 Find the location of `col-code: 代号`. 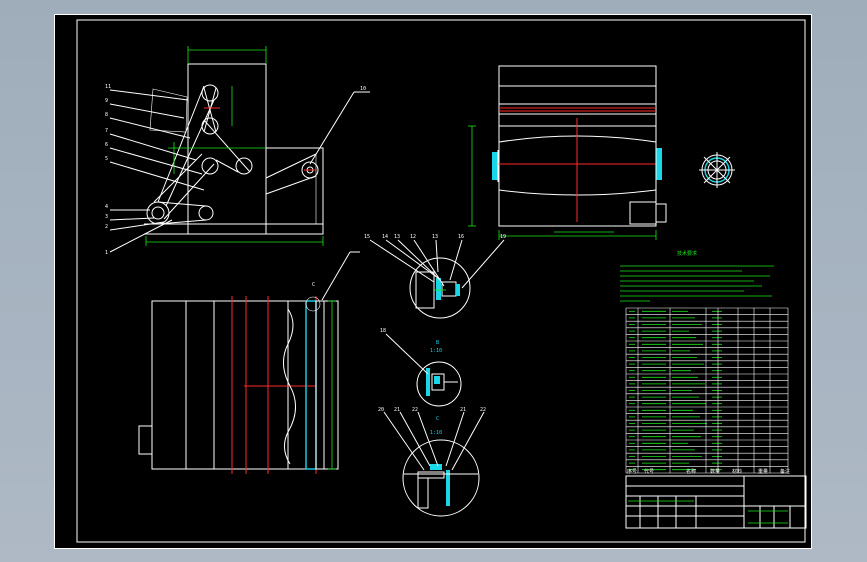

col-code: 代号 is located at coordinates (649, 471).